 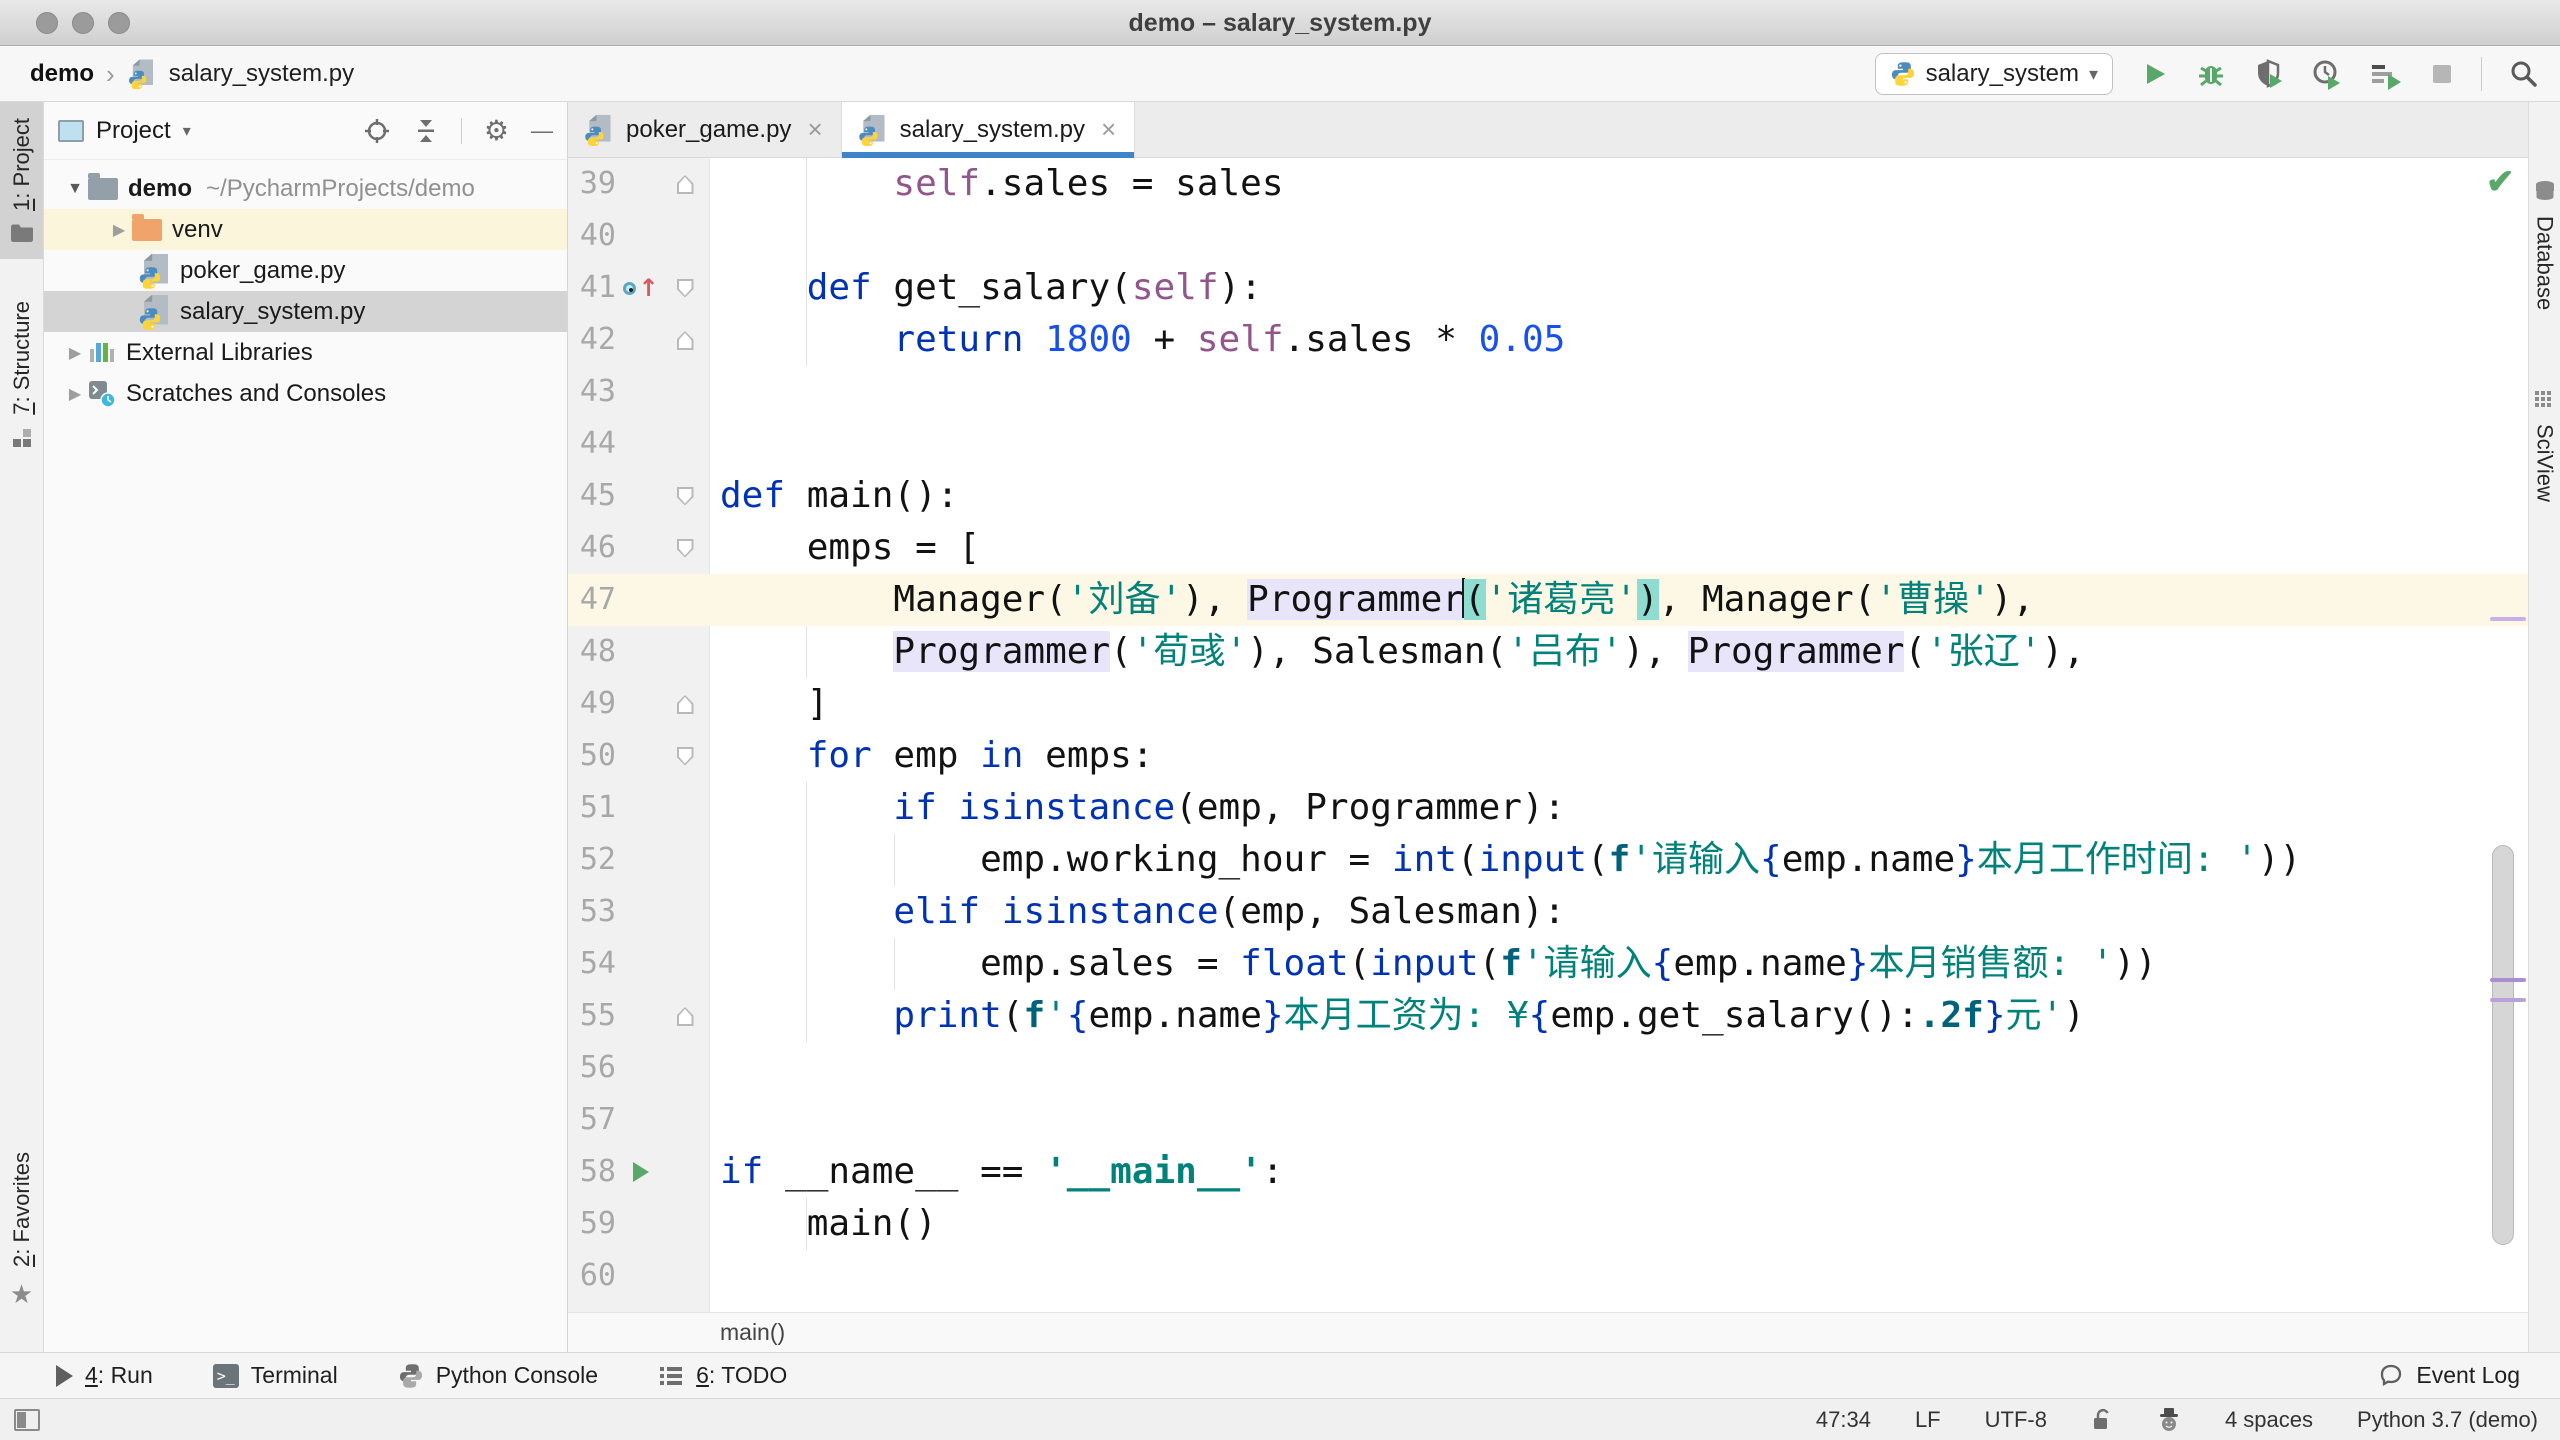 I want to click on tree-item-demo: ▼ demo ~/PycharmProjects/demo, so click(x=305, y=188).